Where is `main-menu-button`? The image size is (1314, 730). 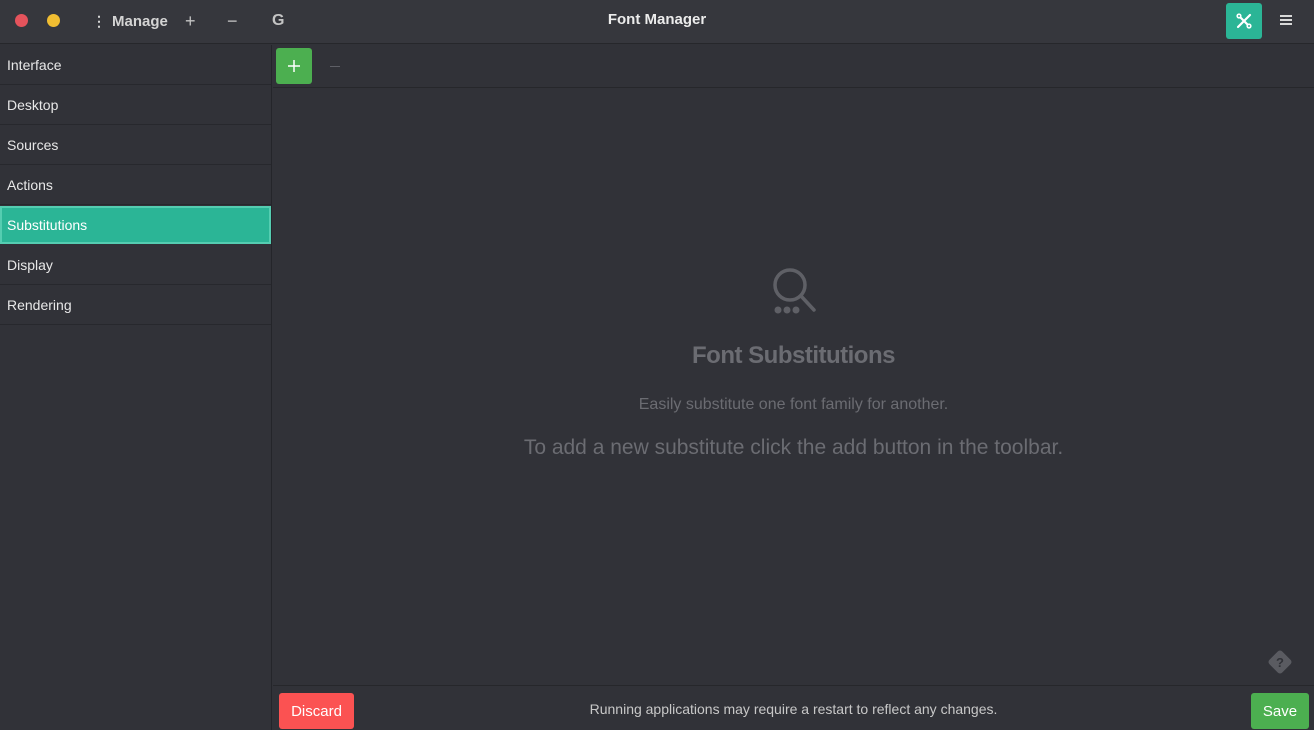 main-menu-button is located at coordinates (1286, 22).